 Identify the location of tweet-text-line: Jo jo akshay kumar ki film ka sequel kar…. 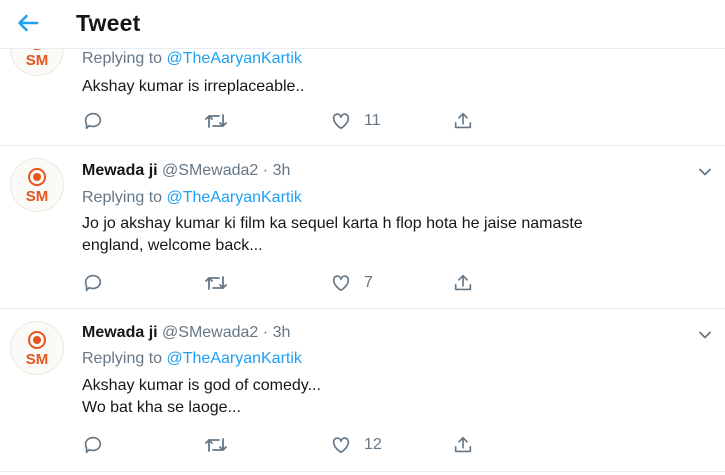
(332, 223).